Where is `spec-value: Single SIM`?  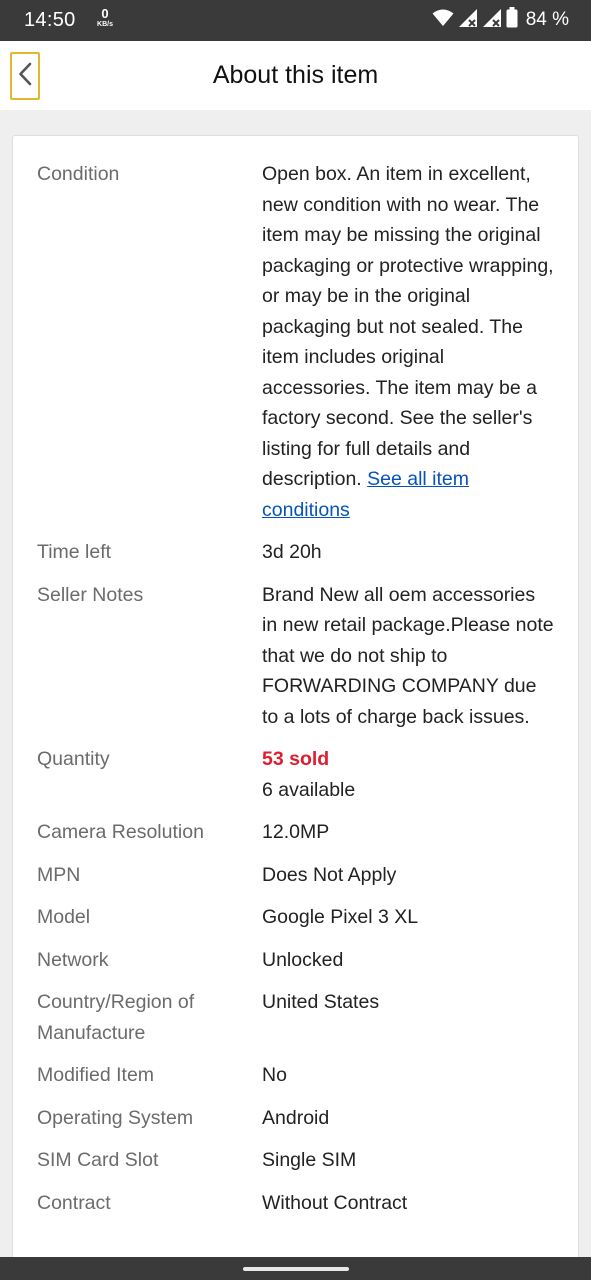
spec-value: Single SIM is located at coordinates (309, 1160).